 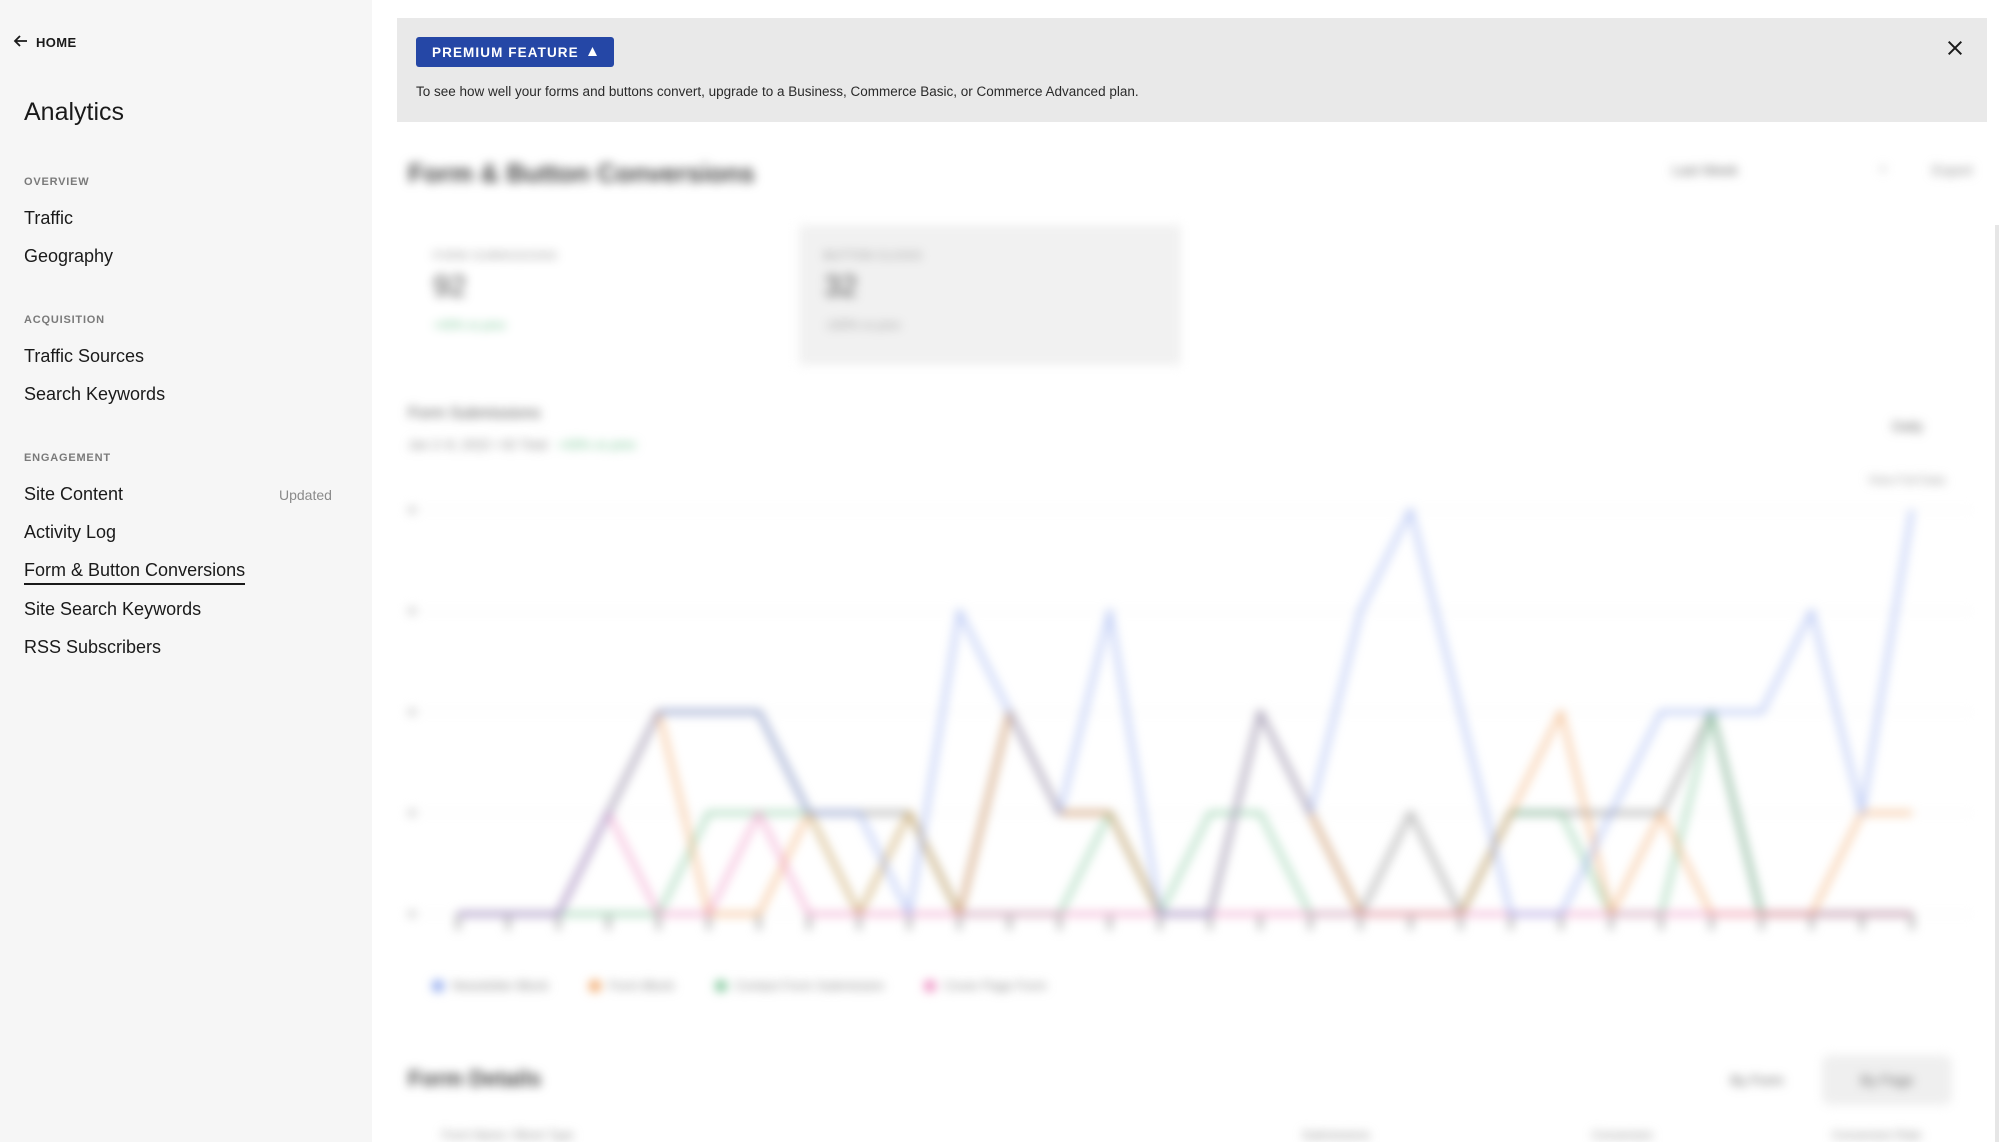 What do you see at coordinates (1185, 863) in the screenshot?
I see `series-line-cover-page-form` at bounding box center [1185, 863].